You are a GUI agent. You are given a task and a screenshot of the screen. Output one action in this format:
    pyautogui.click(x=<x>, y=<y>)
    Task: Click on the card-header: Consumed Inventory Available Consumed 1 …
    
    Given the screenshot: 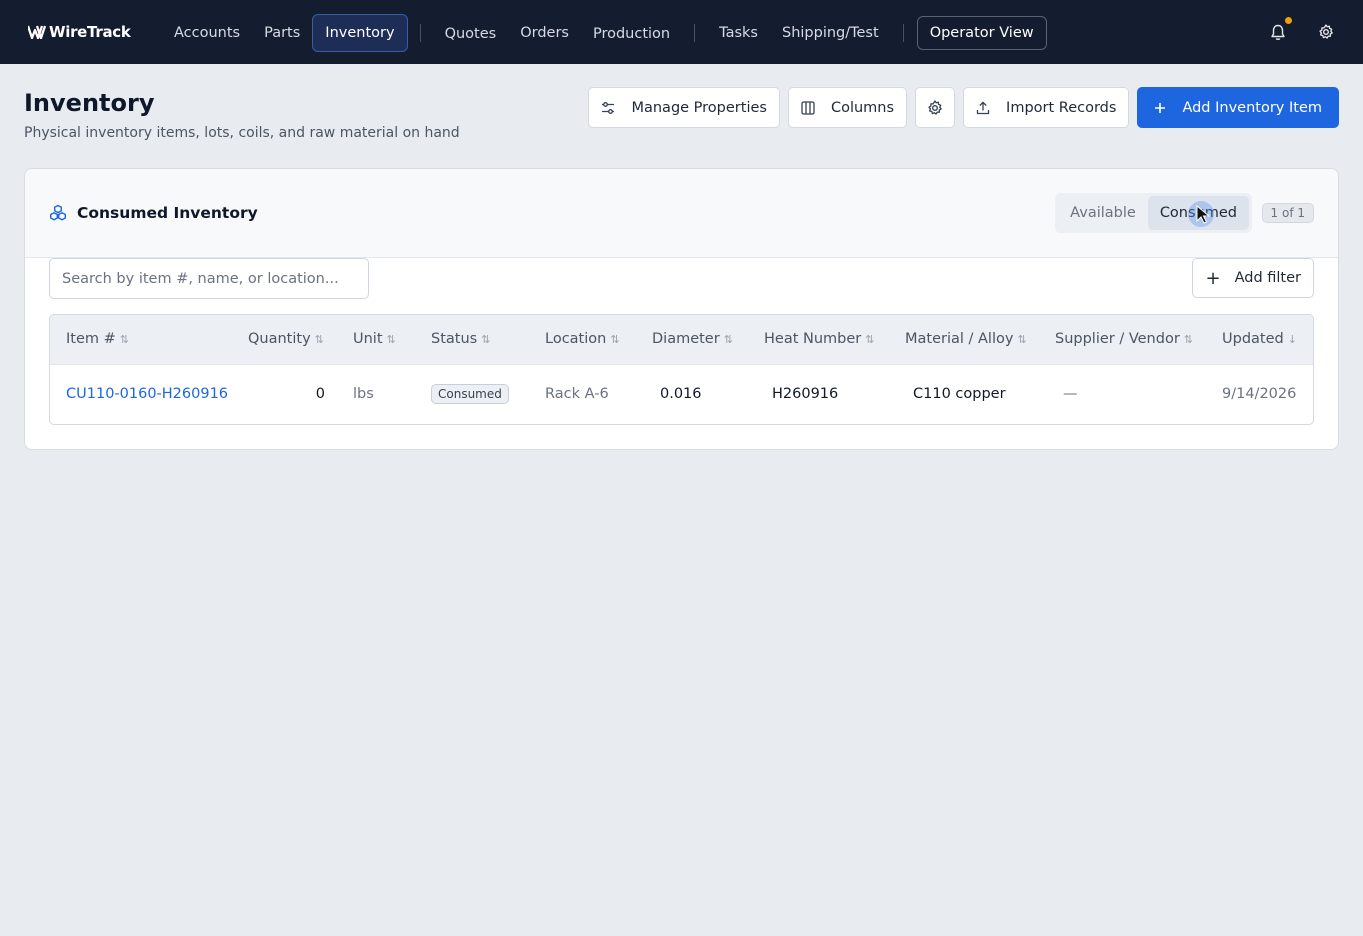 What is the action you would take?
    pyautogui.click(x=681, y=213)
    